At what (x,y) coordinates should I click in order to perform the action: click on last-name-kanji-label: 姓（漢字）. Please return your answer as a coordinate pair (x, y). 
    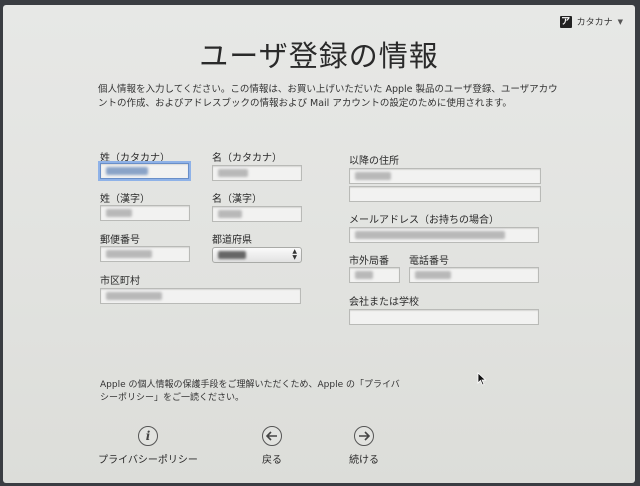
    Looking at the image, I should click on (125, 199).